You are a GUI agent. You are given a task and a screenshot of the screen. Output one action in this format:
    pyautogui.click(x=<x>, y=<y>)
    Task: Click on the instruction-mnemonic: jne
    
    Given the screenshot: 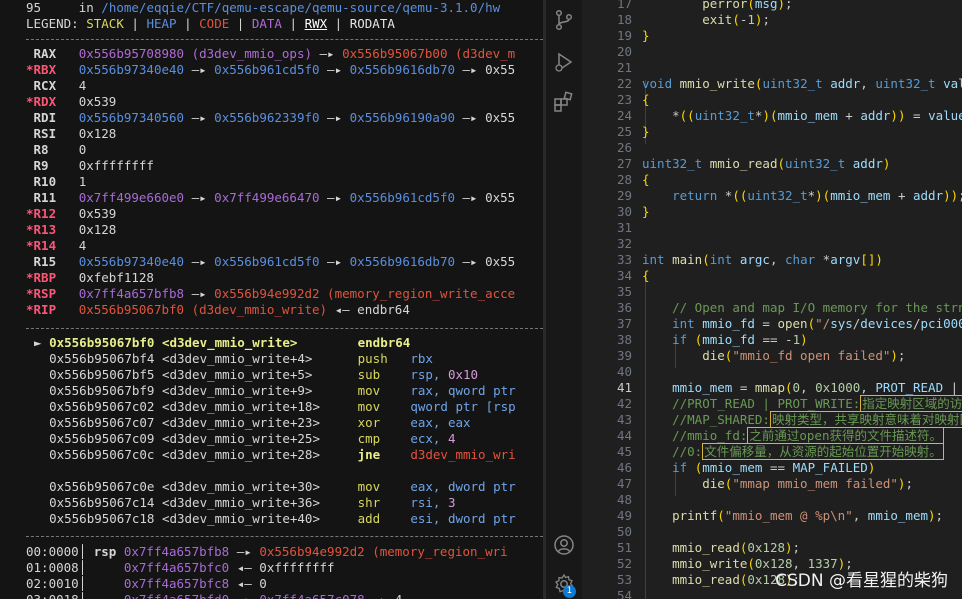 What is the action you would take?
    pyautogui.click(x=384, y=454)
    